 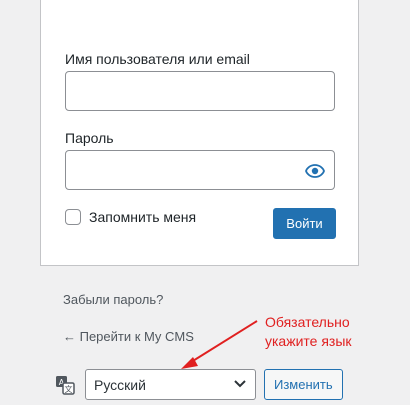 I want to click on change-language-button: Изменить, so click(x=303, y=384).